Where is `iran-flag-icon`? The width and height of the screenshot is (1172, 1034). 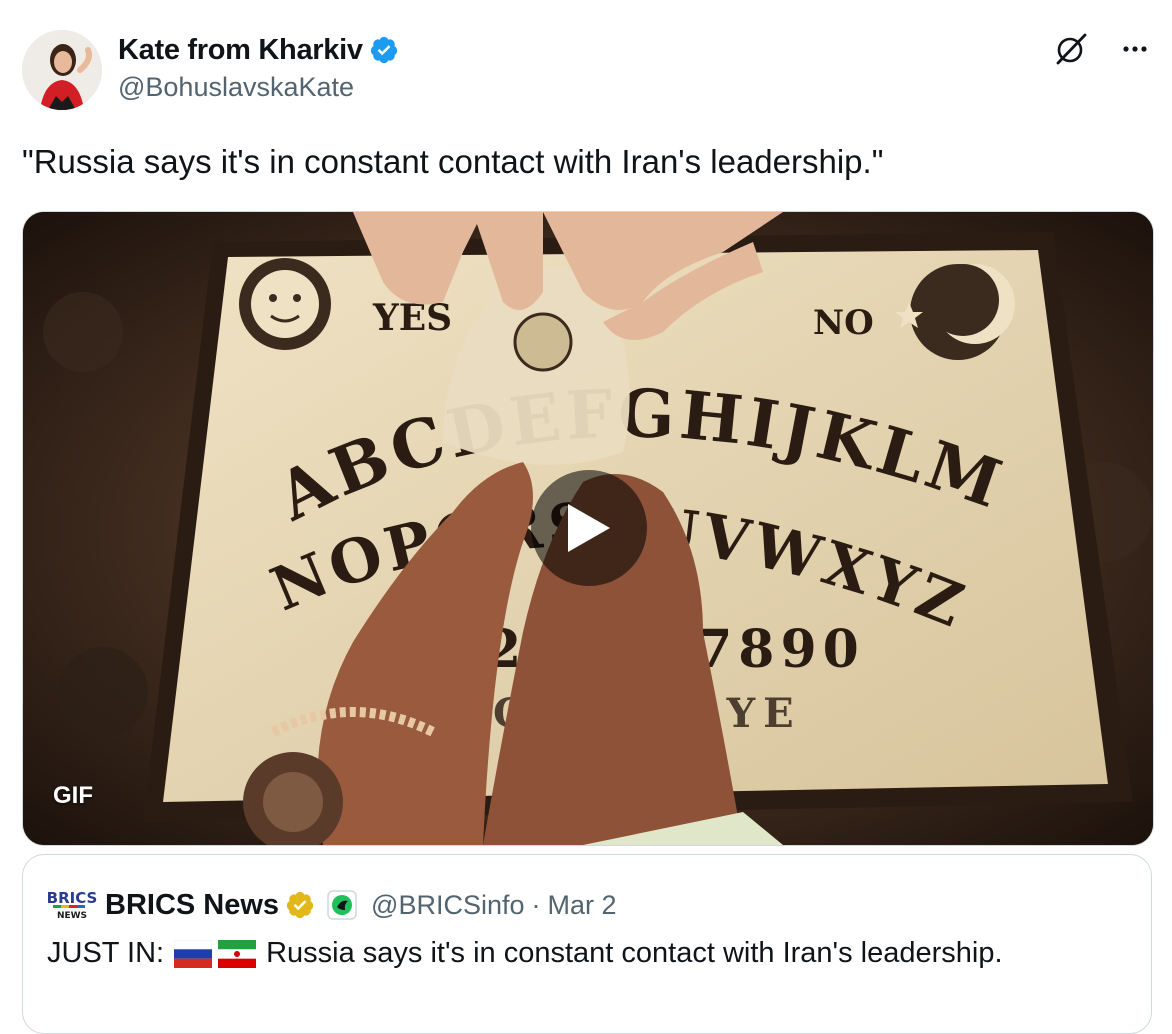
iran-flag-icon is located at coordinates (237, 953).